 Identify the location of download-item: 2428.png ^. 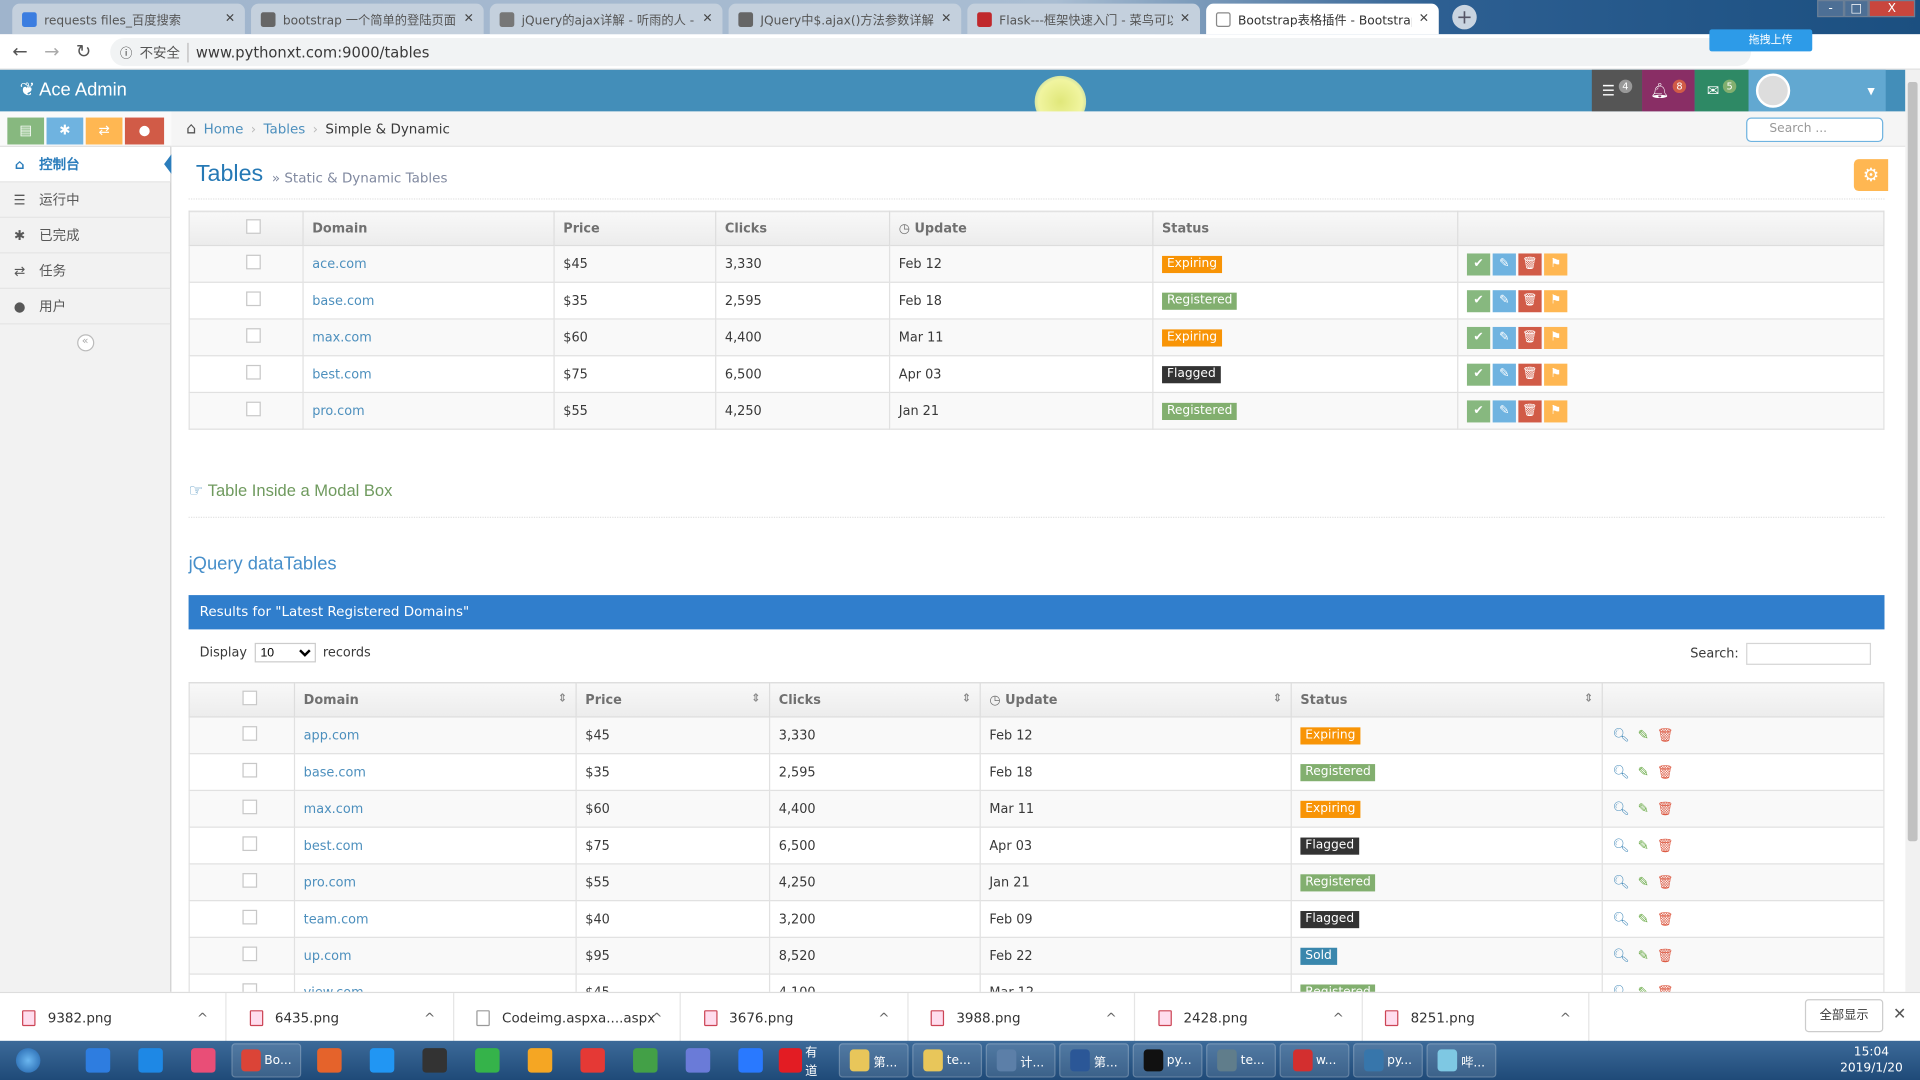
(1249, 1018).